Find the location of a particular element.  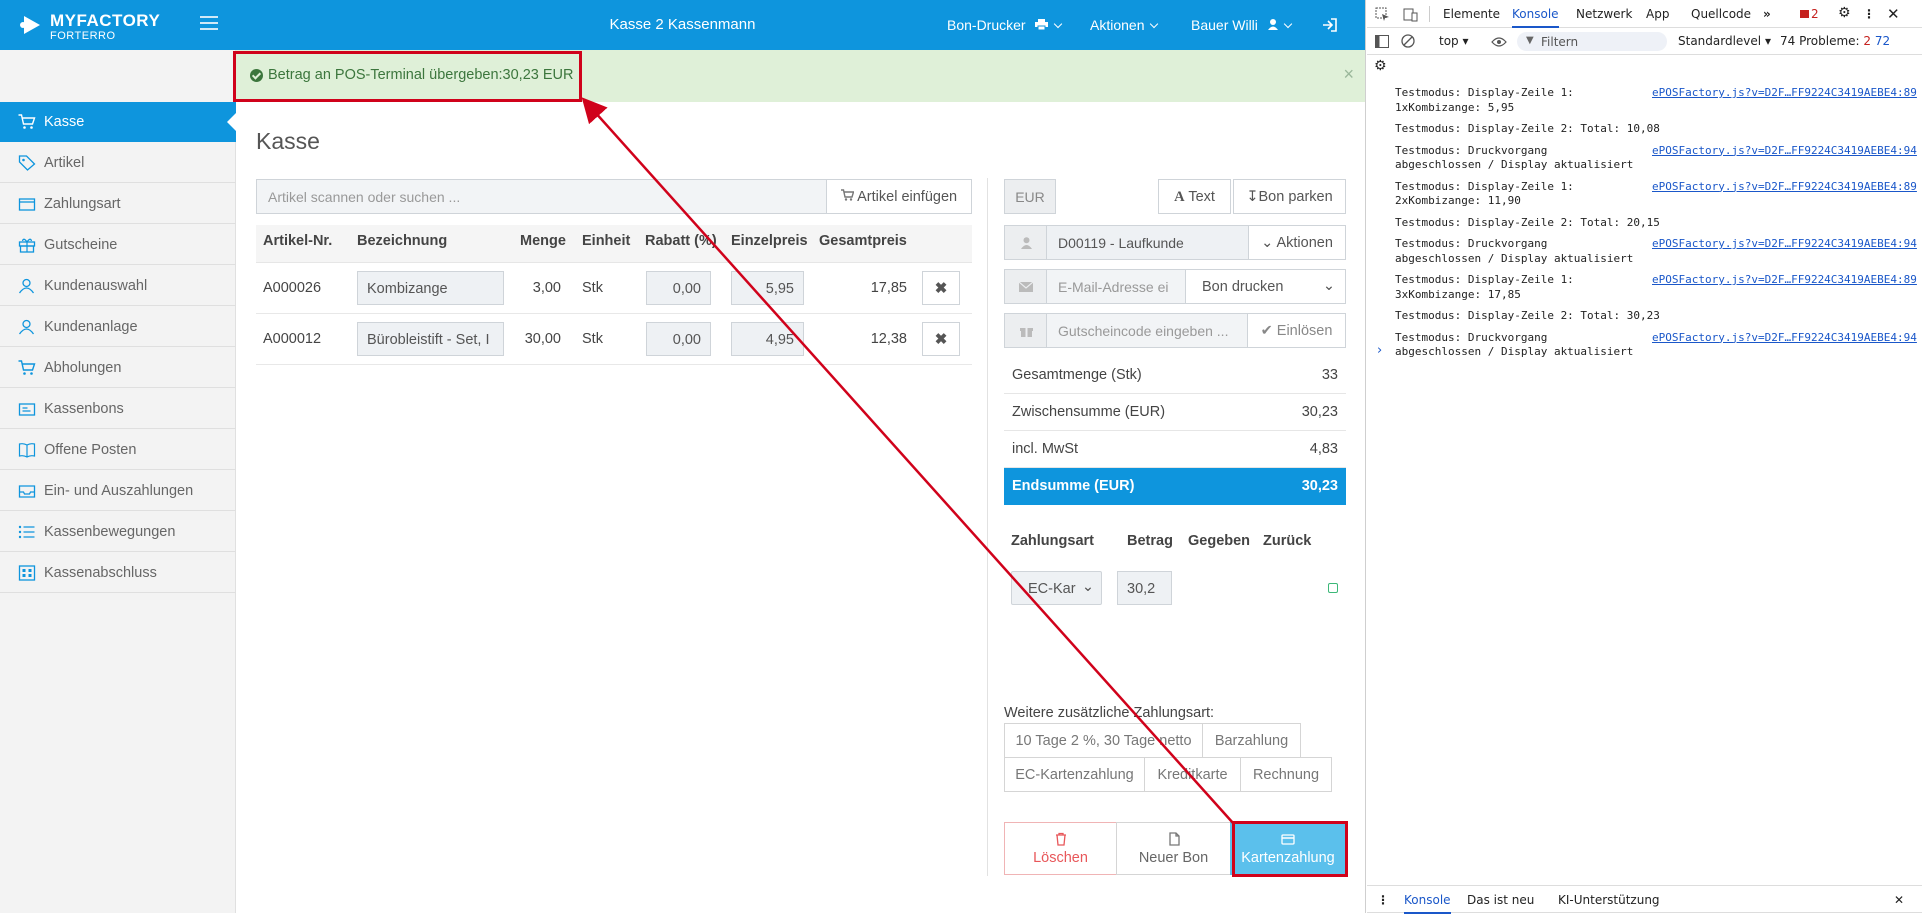

logout-icon is located at coordinates (1330, 25).